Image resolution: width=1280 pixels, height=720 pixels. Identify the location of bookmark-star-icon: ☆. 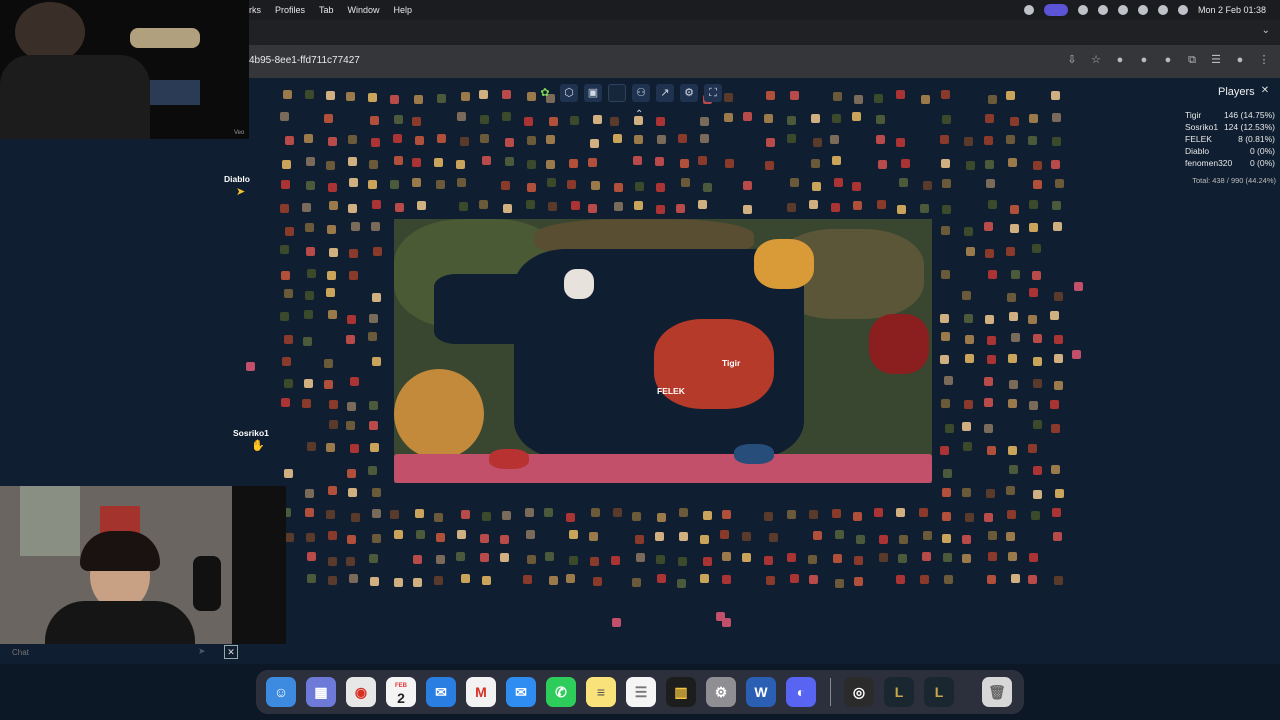
(1096, 60).